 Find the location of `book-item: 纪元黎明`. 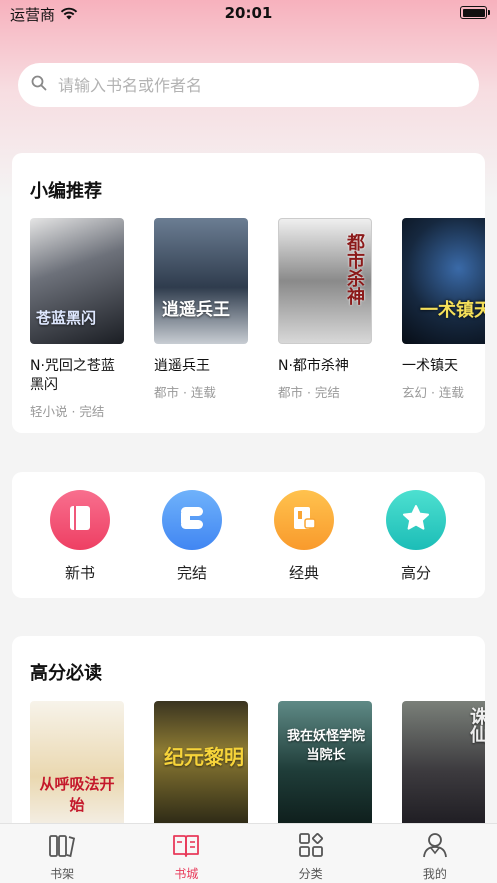

book-item: 纪元黎明 is located at coordinates (216, 764).